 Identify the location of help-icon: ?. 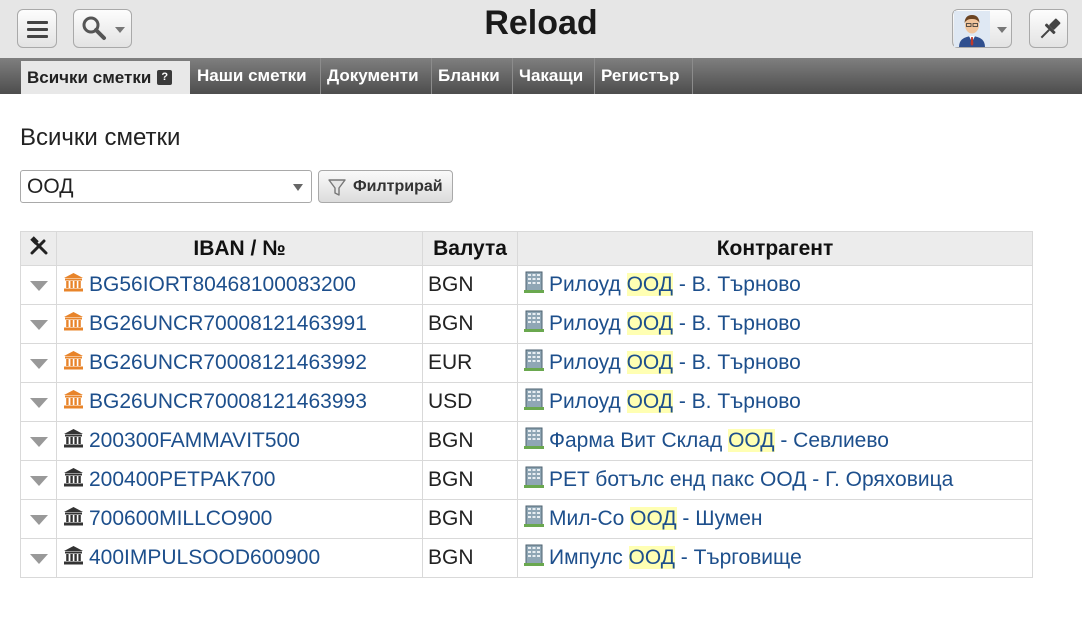
(165, 78).